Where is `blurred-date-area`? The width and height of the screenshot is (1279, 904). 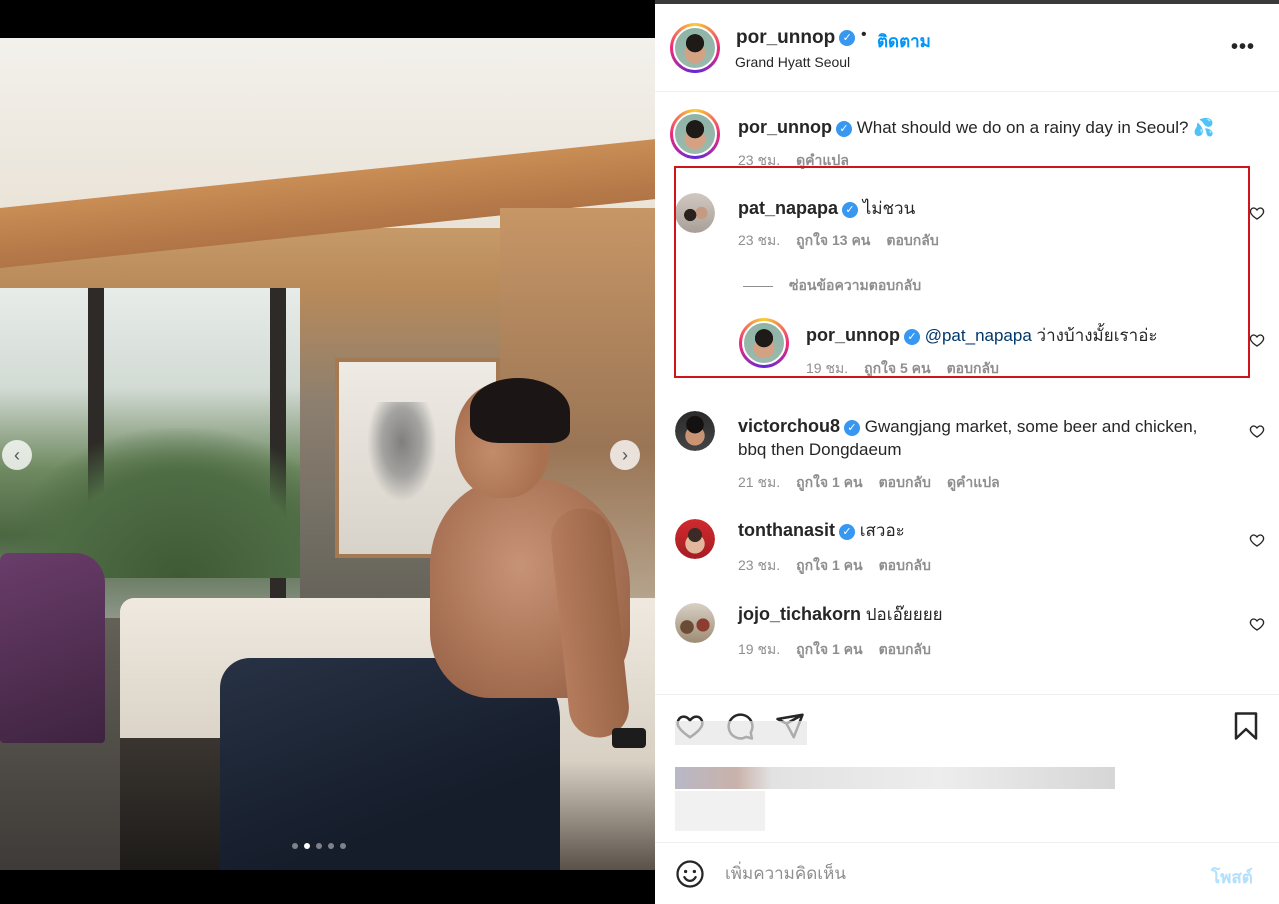 blurred-date-area is located at coordinates (720, 811).